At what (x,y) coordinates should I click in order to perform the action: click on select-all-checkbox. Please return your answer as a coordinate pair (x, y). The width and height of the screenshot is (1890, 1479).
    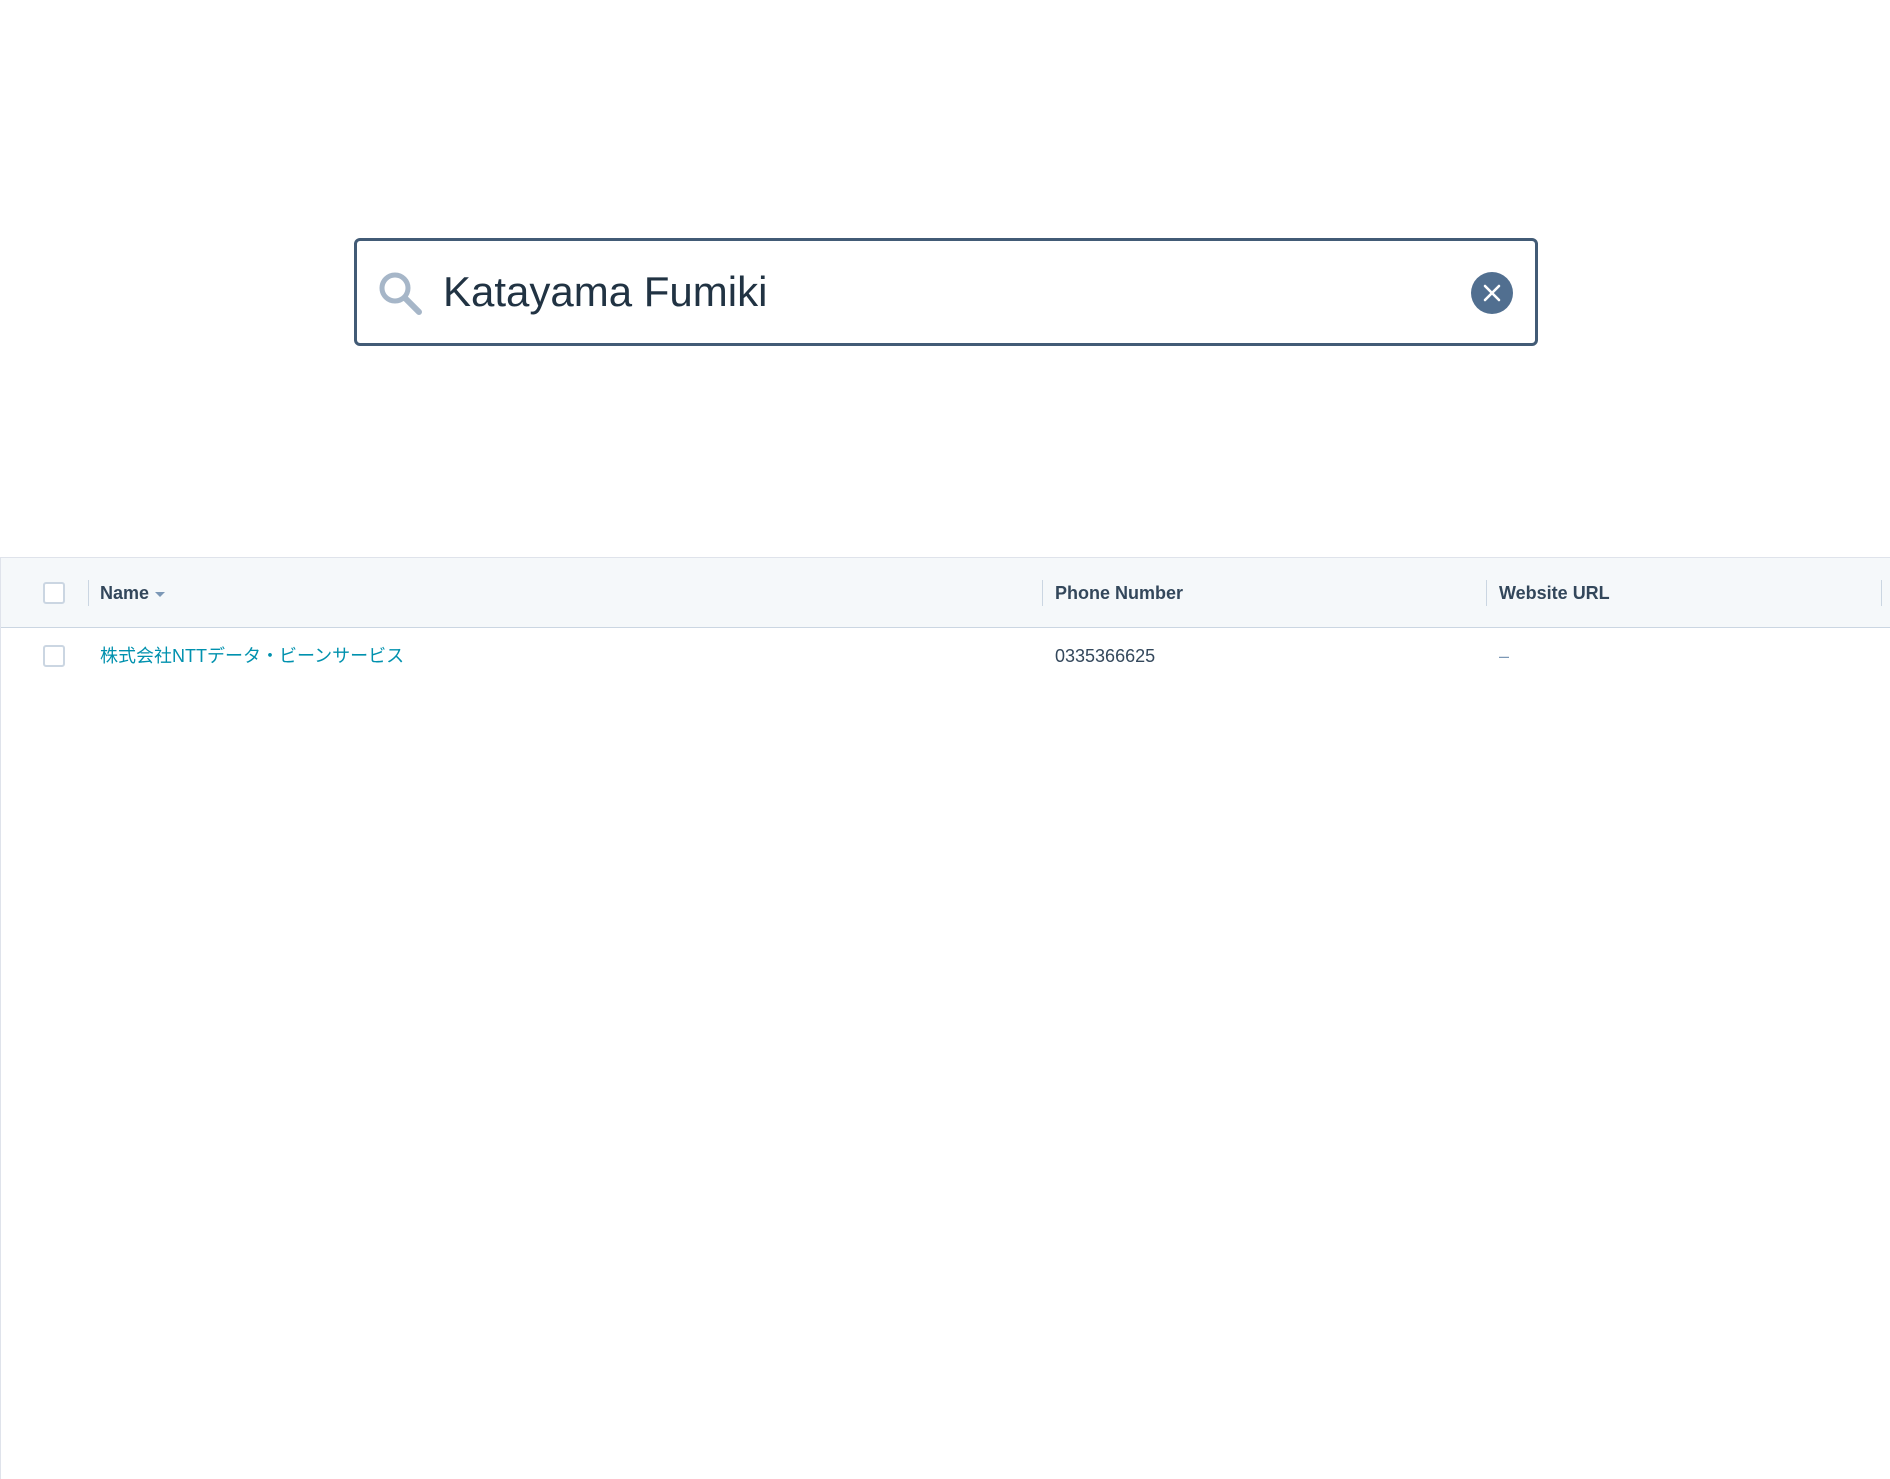
    Looking at the image, I should click on (54, 593).